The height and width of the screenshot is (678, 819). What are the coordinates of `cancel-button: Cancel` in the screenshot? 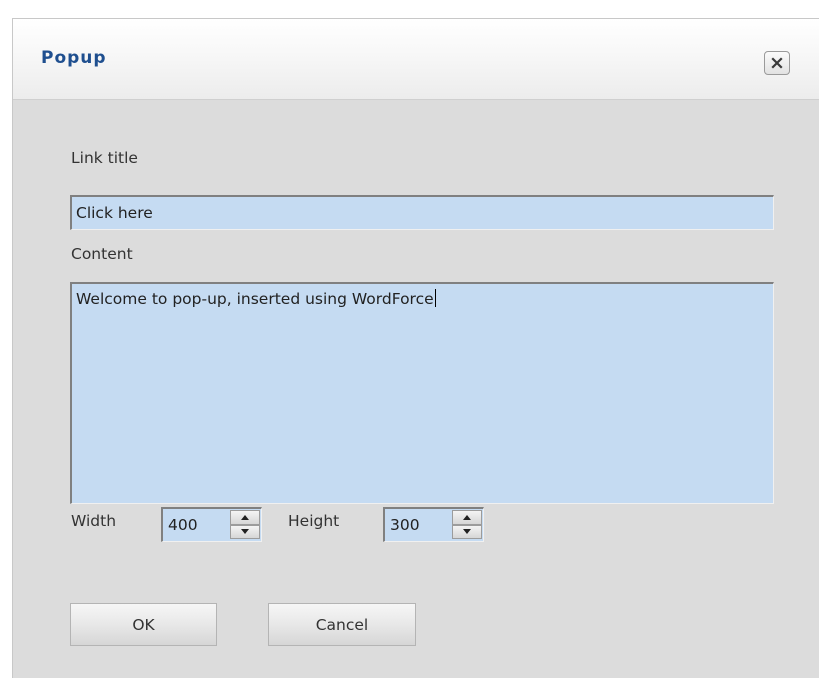 It's located at (342, 624).